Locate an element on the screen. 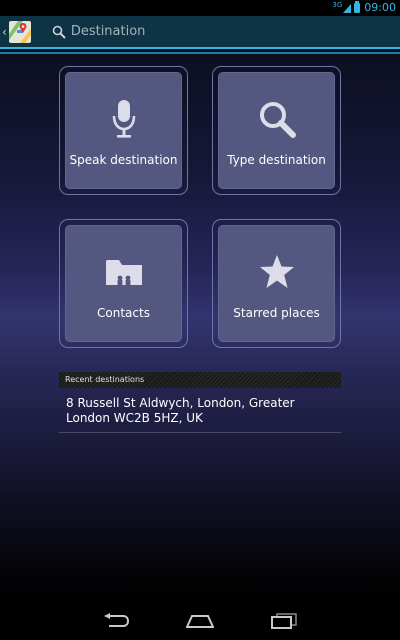 This screenshot has width=400, height=640. chevron-left-icon: ‹ is located at coordinates (4, 31).